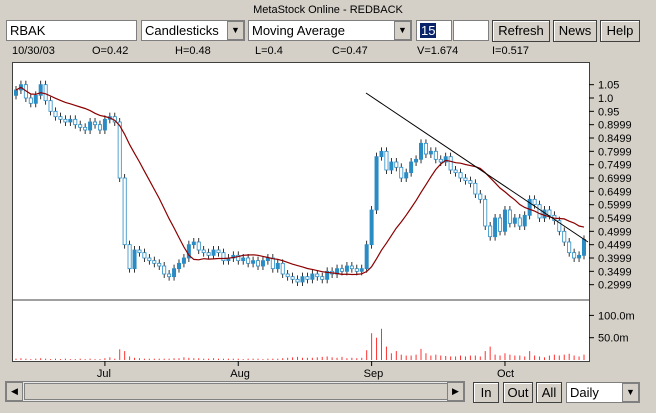 Image resolution: width=656 pixels, height=413 pixels. I want to click on scroll-thumb, so click(239, 391).